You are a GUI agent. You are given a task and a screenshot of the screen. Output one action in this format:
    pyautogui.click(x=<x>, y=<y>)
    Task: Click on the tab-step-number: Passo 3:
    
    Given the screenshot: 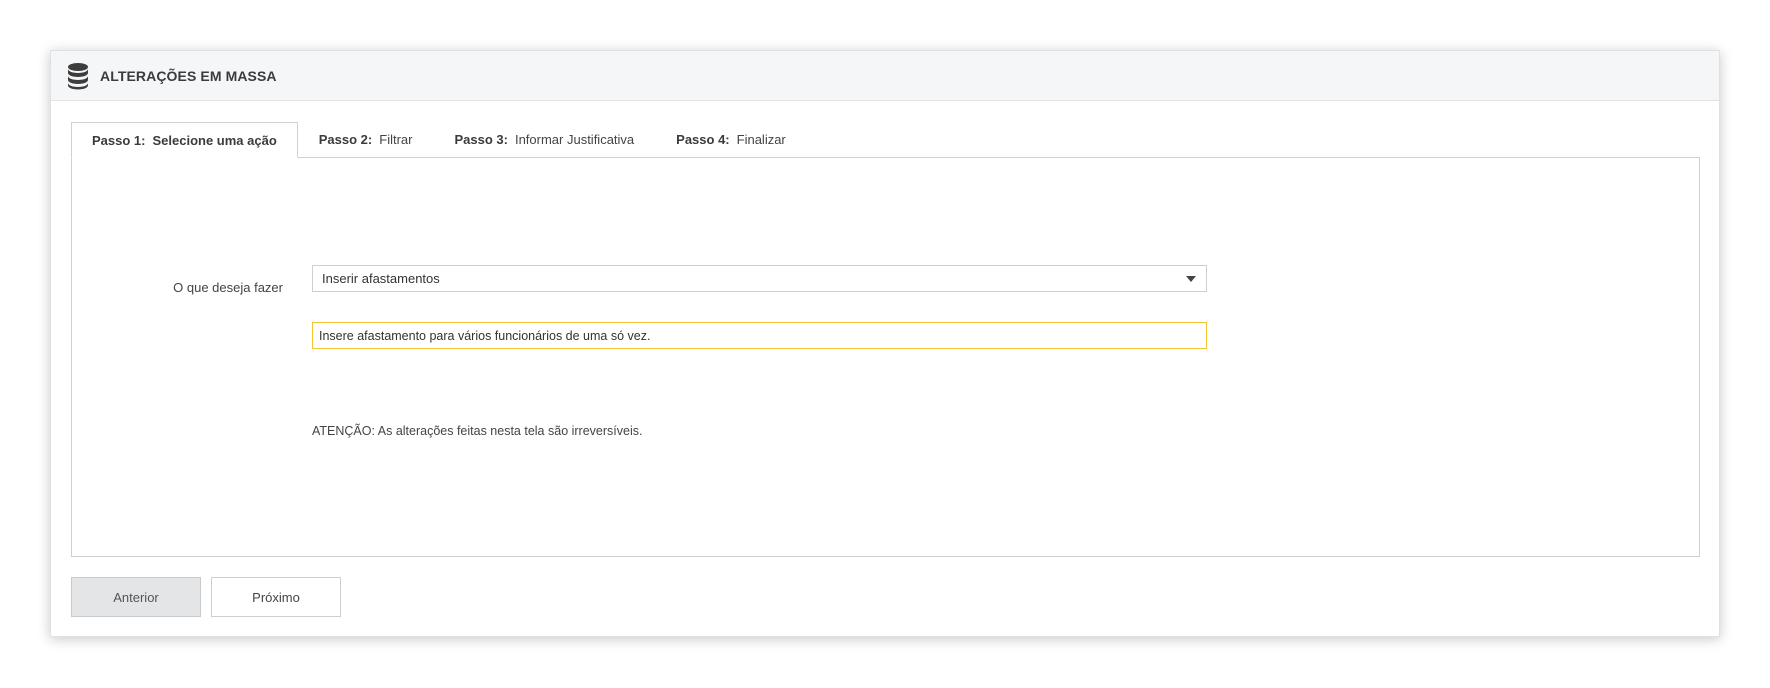 What is the action you would take?
    pyautogui.click(x=481, y=139)
    